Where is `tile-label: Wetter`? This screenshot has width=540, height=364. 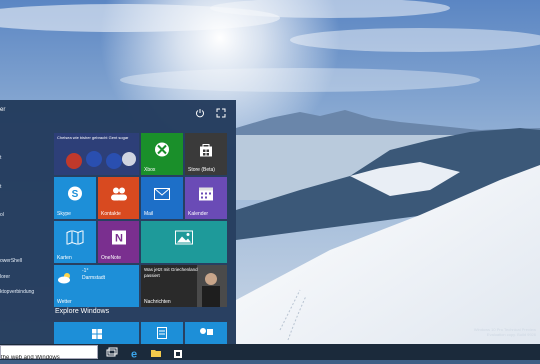
tile-label: Wetter is located at coordinates (64, 302).